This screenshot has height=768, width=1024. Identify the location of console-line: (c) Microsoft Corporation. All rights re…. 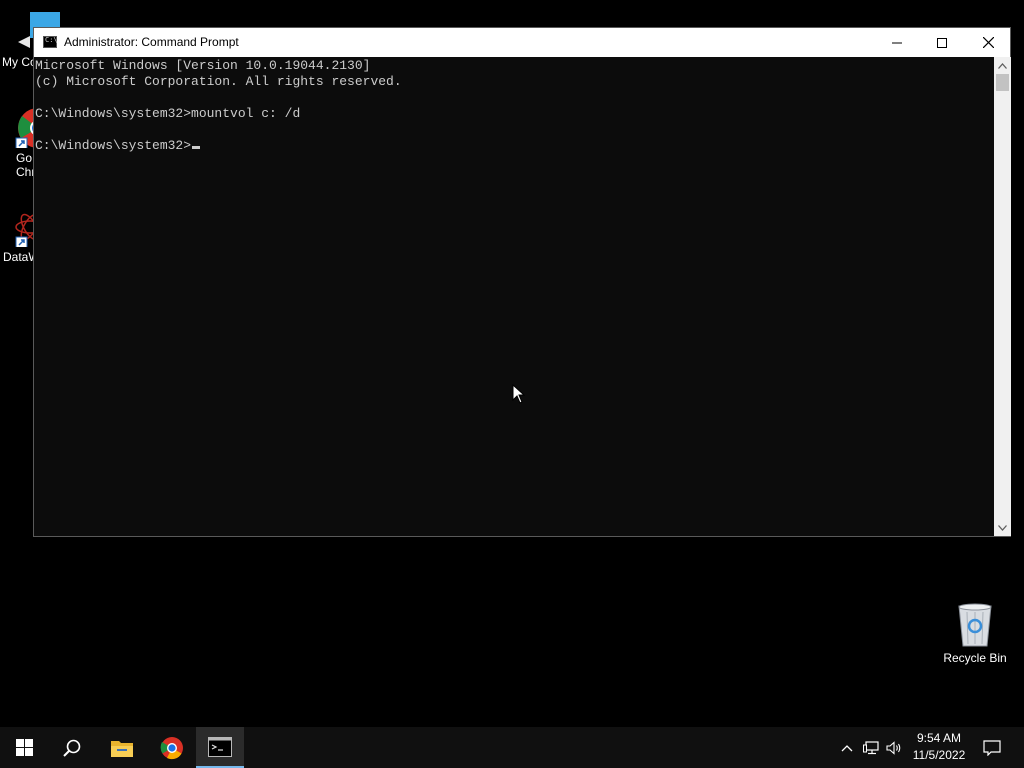
(218, 81).